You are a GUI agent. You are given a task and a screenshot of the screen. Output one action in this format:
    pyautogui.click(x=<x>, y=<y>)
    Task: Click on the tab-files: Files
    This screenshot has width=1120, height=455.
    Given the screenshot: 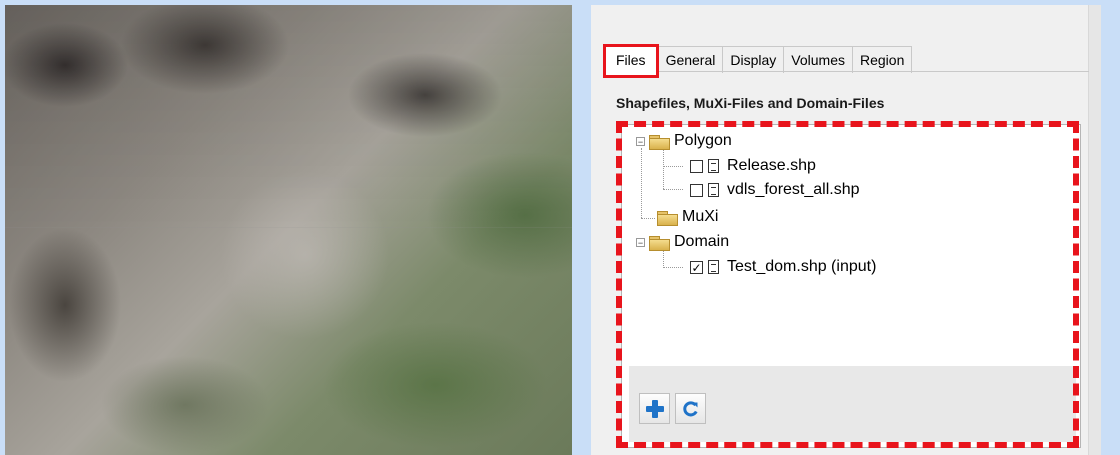 What is the action you would take?
    pyautogui.click(x=631, y=61)
    